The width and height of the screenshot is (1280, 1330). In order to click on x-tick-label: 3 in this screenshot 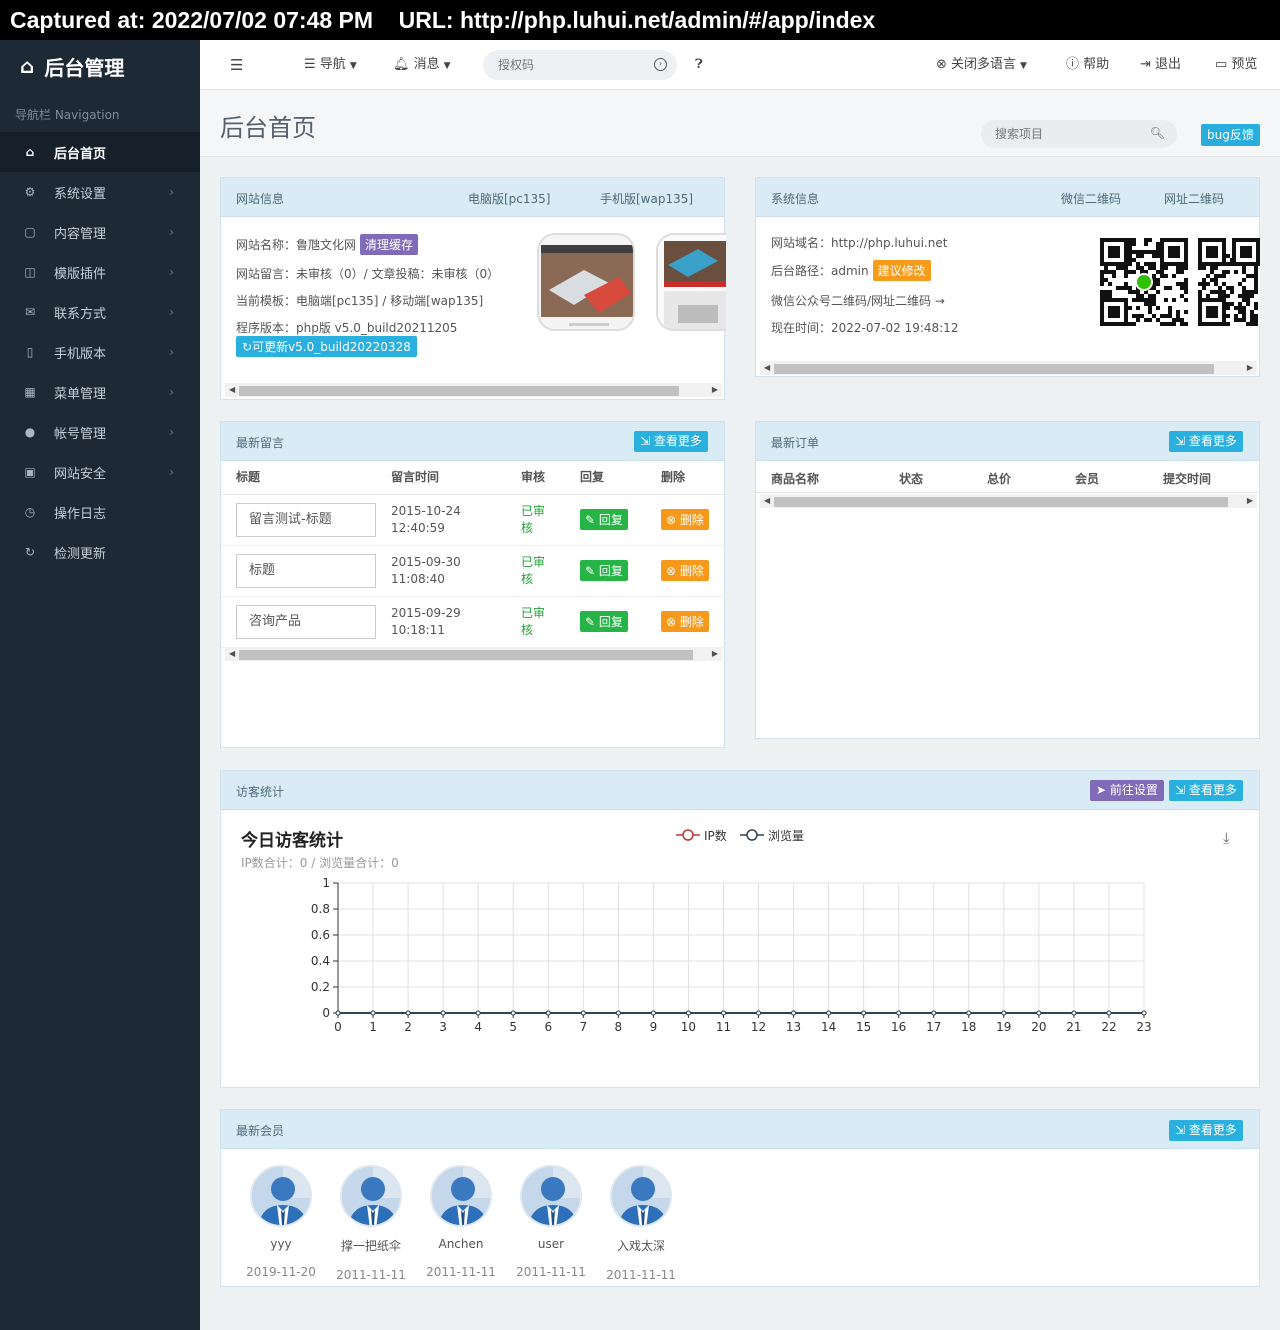, I will do `click(443, 1027)`.